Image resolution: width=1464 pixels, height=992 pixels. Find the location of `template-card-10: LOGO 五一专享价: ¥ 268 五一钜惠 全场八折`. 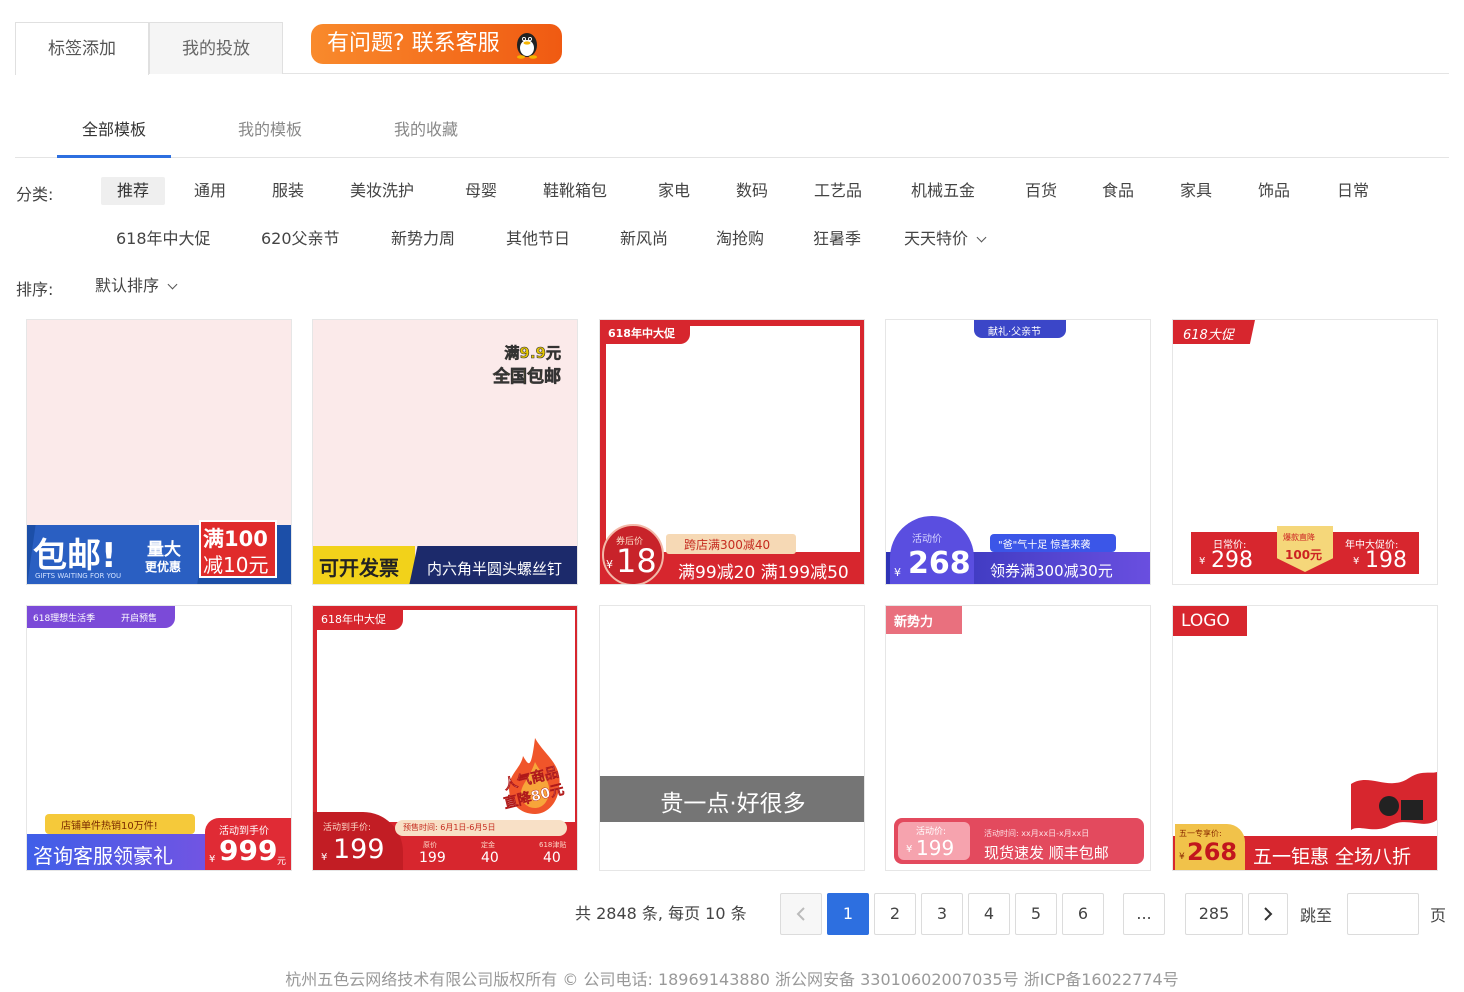

template-card-10: LOGO 五一专享价: ¥ 268 五一钜惠 全场八折 is located at coordinates (1305, 738).